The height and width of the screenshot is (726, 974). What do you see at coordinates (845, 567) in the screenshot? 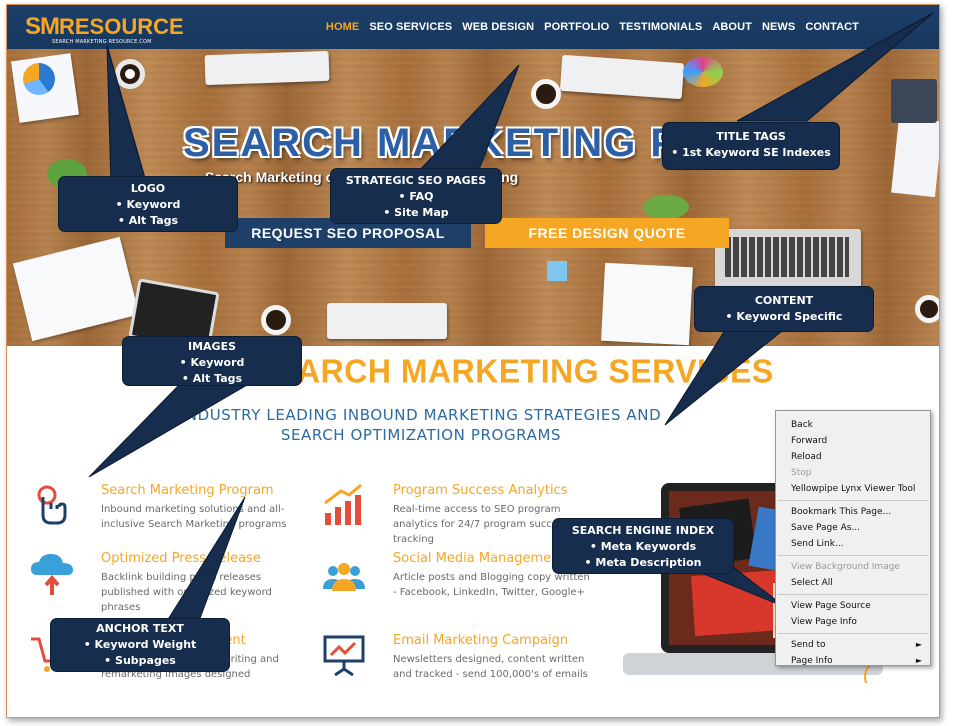
I see `menu-item-view-background: View Background Image` at bounding box center [845, 567].